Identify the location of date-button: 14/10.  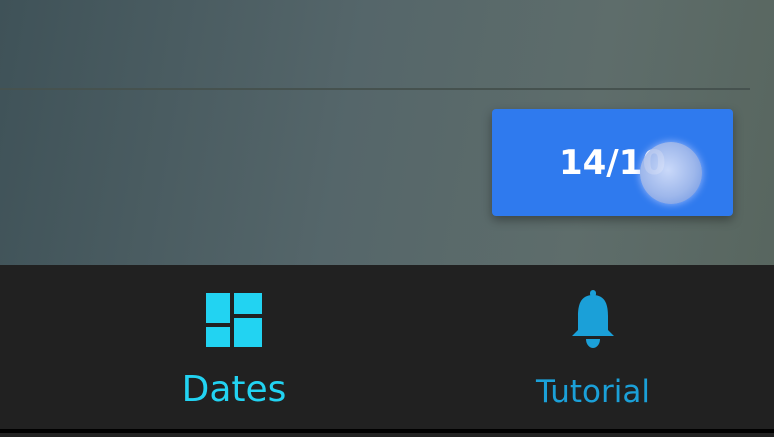
(612, 162).